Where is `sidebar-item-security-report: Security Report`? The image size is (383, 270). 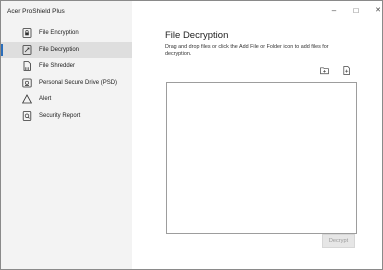
sidebar-item-security-report: Security Report is located at coordinates (66, 116).